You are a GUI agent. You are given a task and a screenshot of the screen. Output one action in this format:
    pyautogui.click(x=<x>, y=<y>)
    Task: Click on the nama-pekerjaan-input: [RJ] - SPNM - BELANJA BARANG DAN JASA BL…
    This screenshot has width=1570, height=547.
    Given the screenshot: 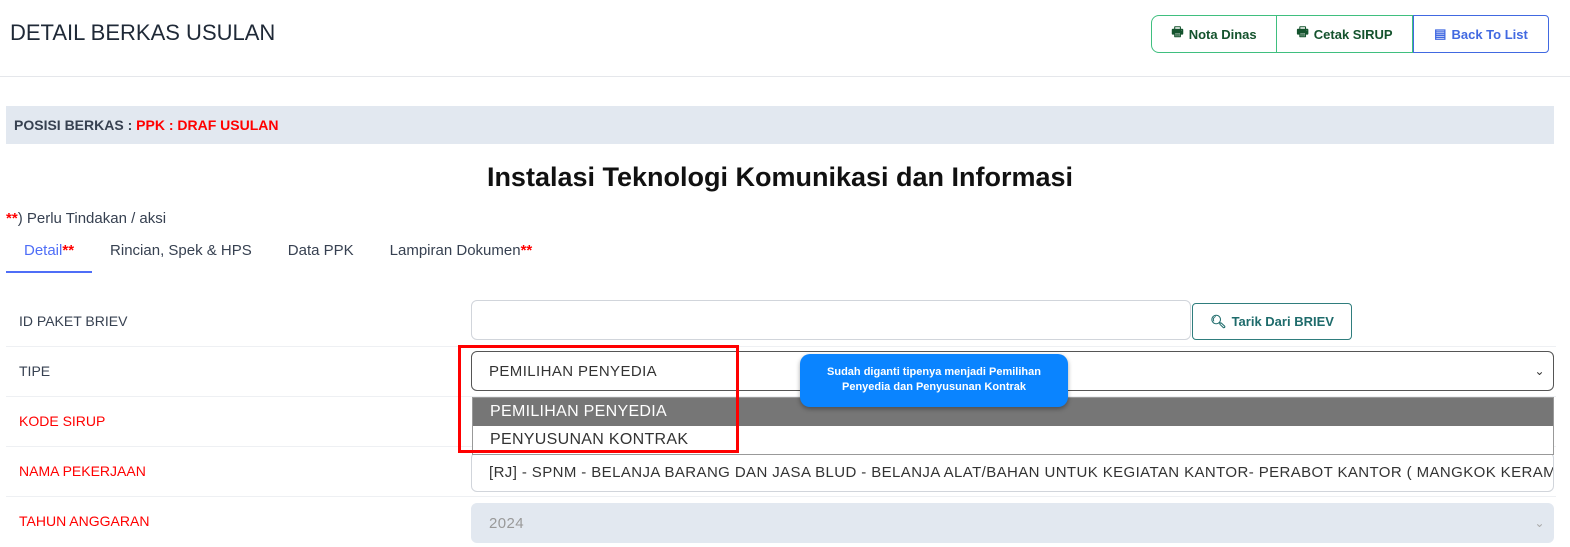 What is the action you would take?
    pyautogui.click(x=1012, y=472)
    